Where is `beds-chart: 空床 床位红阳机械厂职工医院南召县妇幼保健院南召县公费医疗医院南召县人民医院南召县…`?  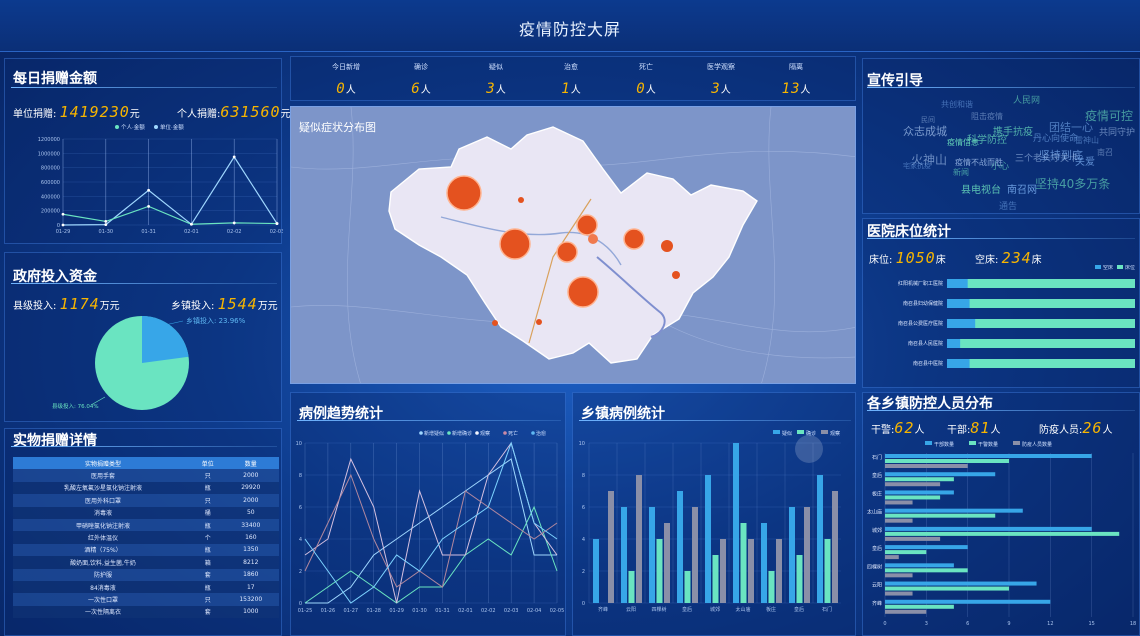
beds-chart: 空床 床位红阳机械厂职工医院南召县妇幼保健院南召县公费医疗医院南召县人民医院南召县… is located at coordinates (1016, 316).